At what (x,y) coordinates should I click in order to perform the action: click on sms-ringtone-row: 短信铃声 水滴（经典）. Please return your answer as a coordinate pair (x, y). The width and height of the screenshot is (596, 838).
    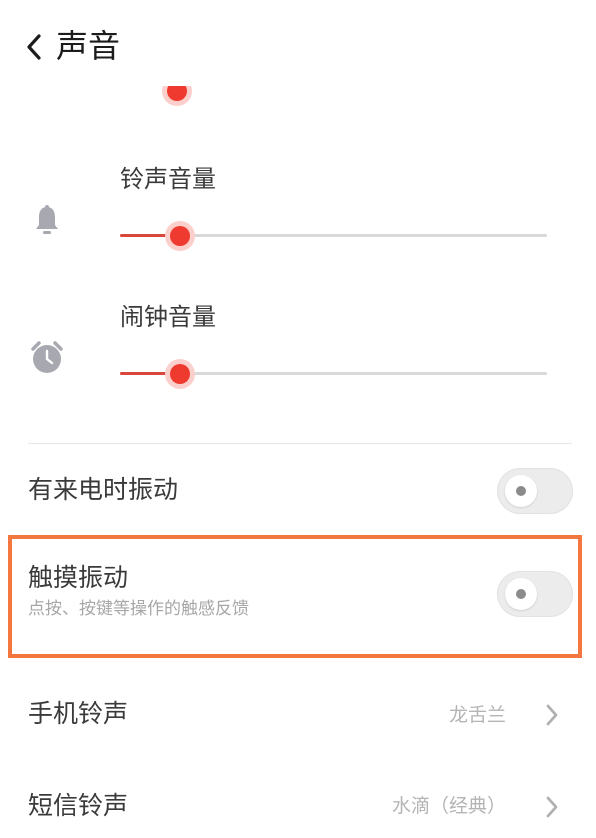
    Looking at the image, I should click on (298, 804).